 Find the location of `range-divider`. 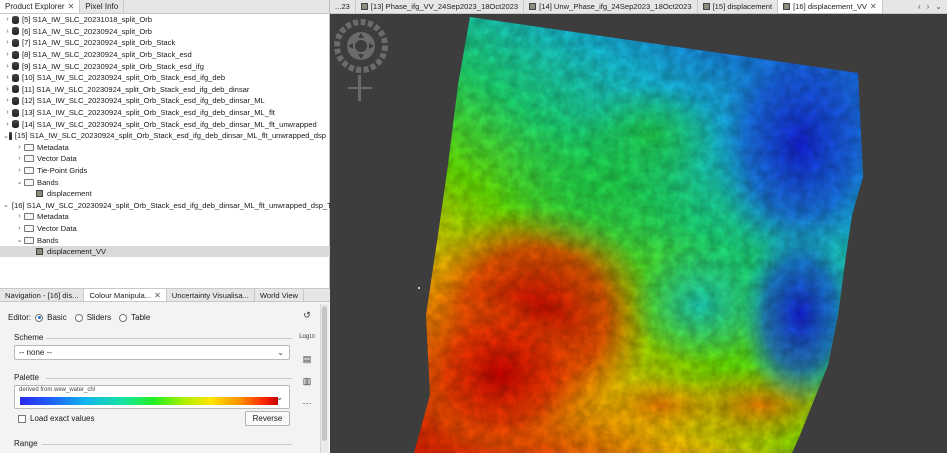

range-divider is located at coordinates (167, 444).